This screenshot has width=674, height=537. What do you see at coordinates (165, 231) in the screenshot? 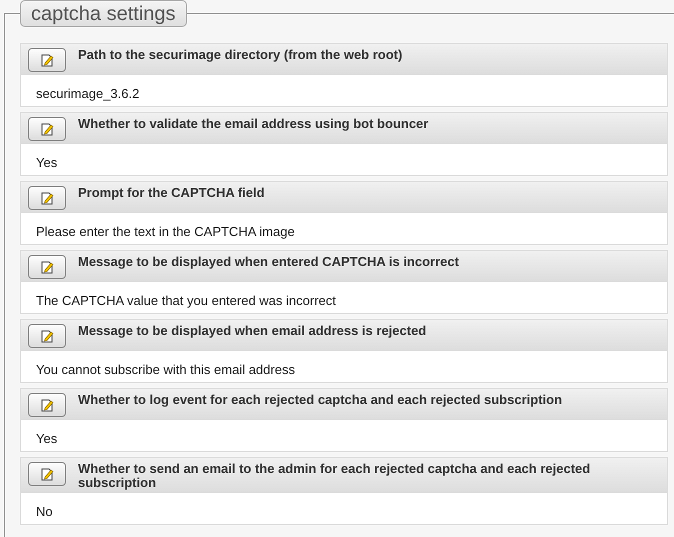
I see `setting-value: Please enter the text in the CAPTCHA image` at bounding box center [165, 231].